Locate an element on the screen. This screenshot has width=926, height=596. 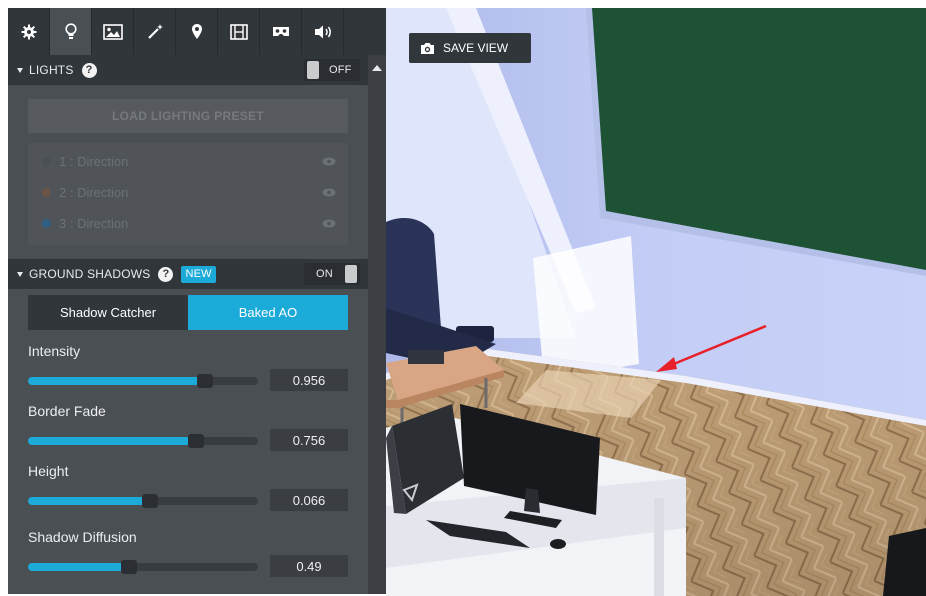
light-item-label: 1 : Direction is located at coordinates (94, 161).